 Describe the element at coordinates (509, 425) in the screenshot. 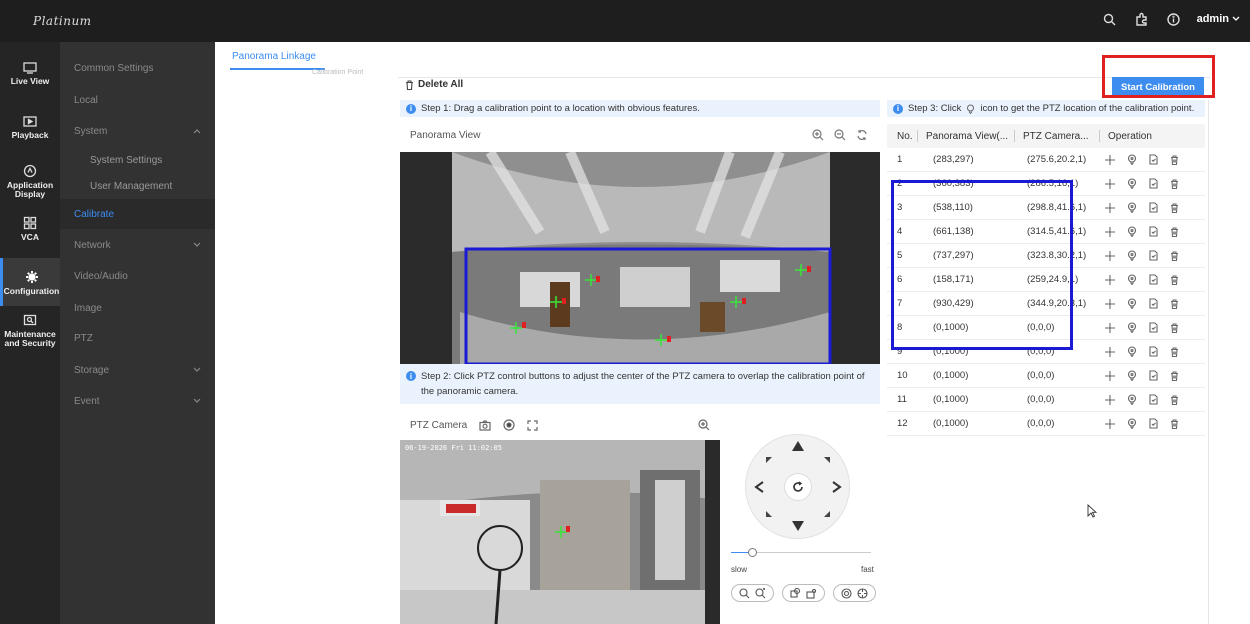

I see `record-icon` at that location.